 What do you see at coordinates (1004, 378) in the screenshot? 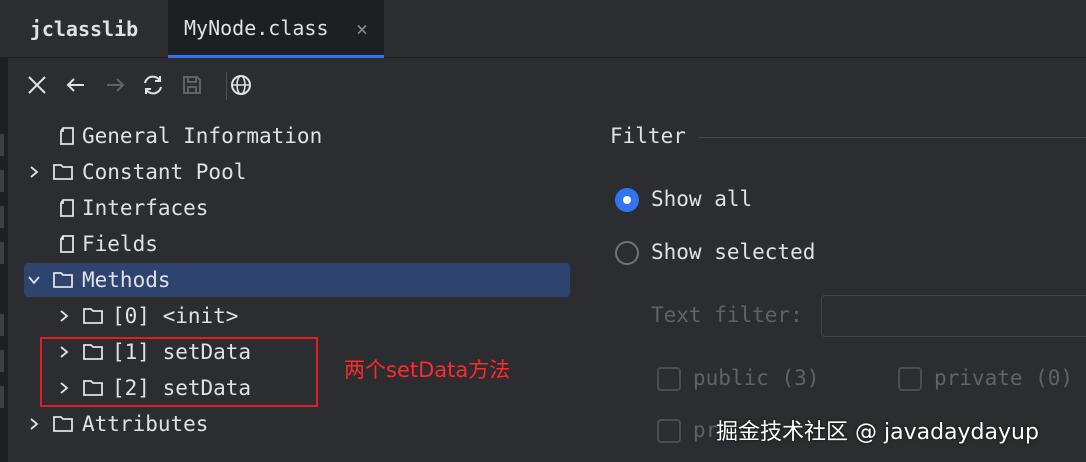
I see `private-checkbox-label: private (0)` at bounding box center [1004, 378].